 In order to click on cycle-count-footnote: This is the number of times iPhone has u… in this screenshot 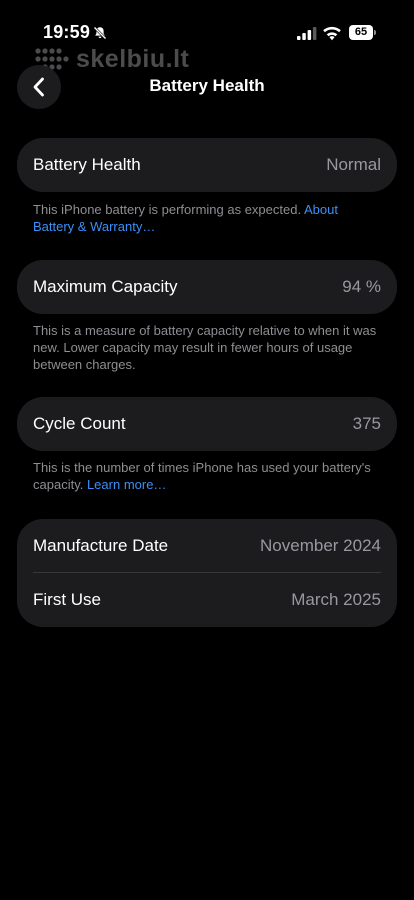, I will do `click(205, 476)`.